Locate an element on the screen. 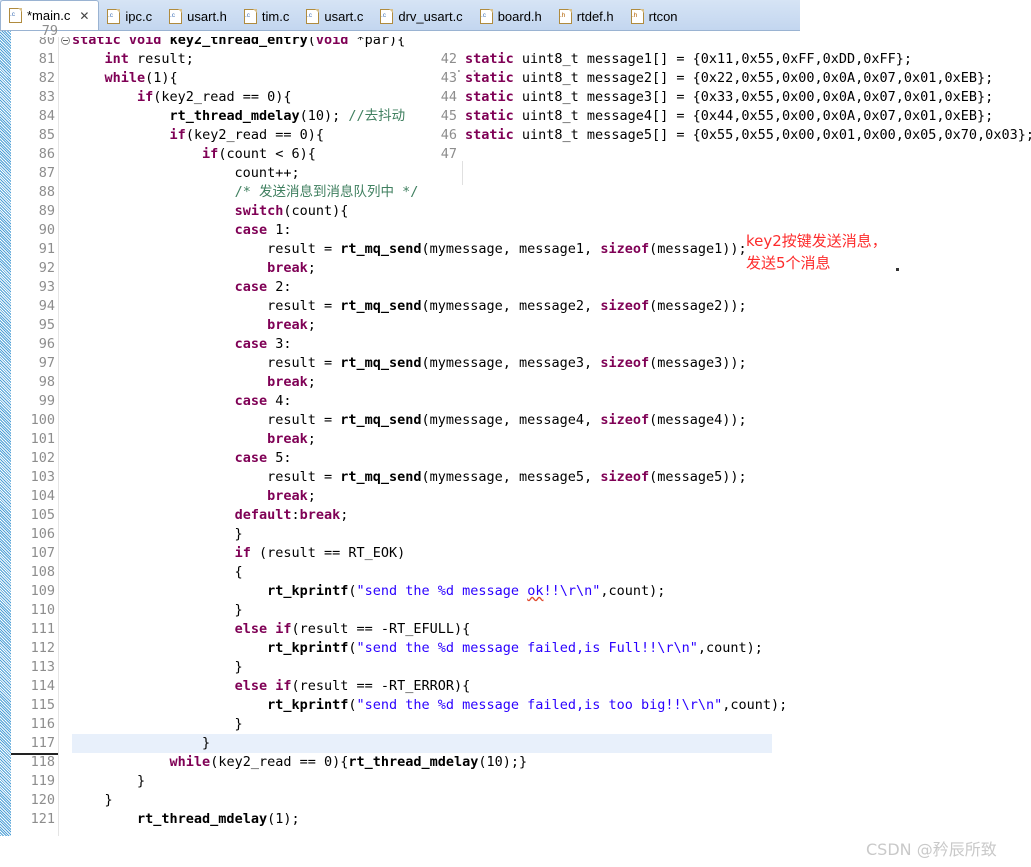  tab-label: ipc.c is located at coordinates (139, 16).